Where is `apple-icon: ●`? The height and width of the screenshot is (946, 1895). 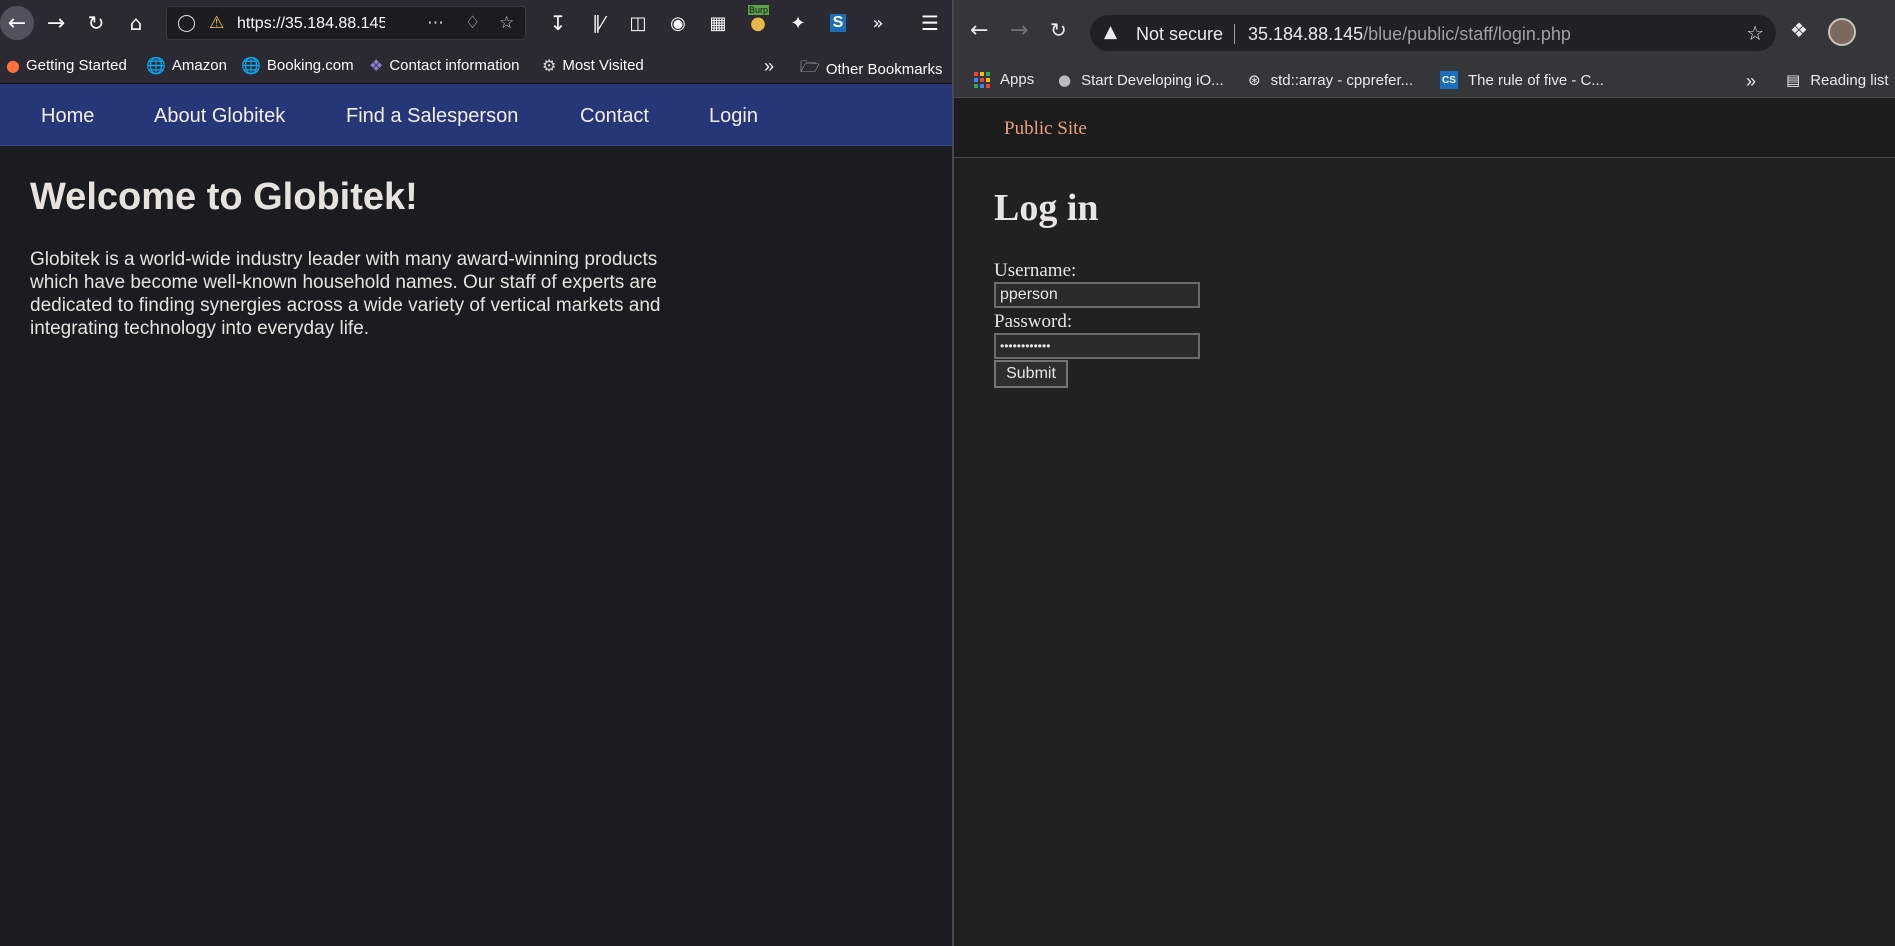
apple-icon: ● is located at coordinates (1065, 80).